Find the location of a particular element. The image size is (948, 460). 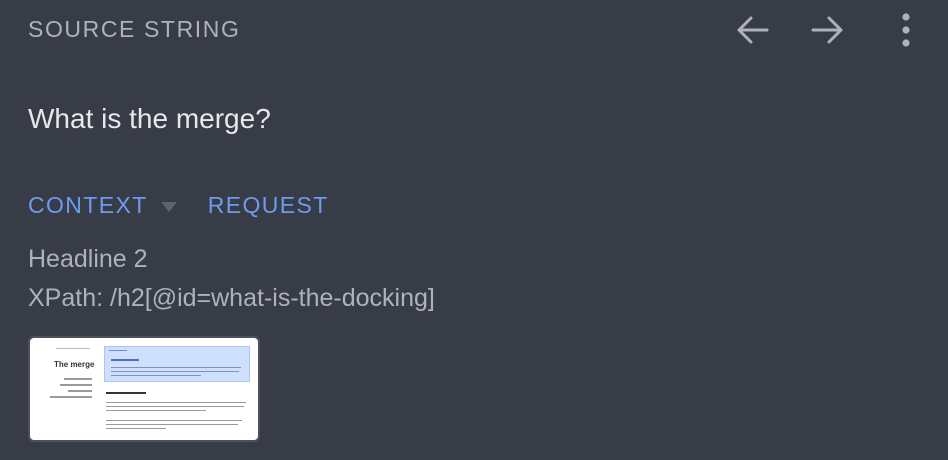

panel-heading: SOURCE STRING is located at coordinates (134, 29).